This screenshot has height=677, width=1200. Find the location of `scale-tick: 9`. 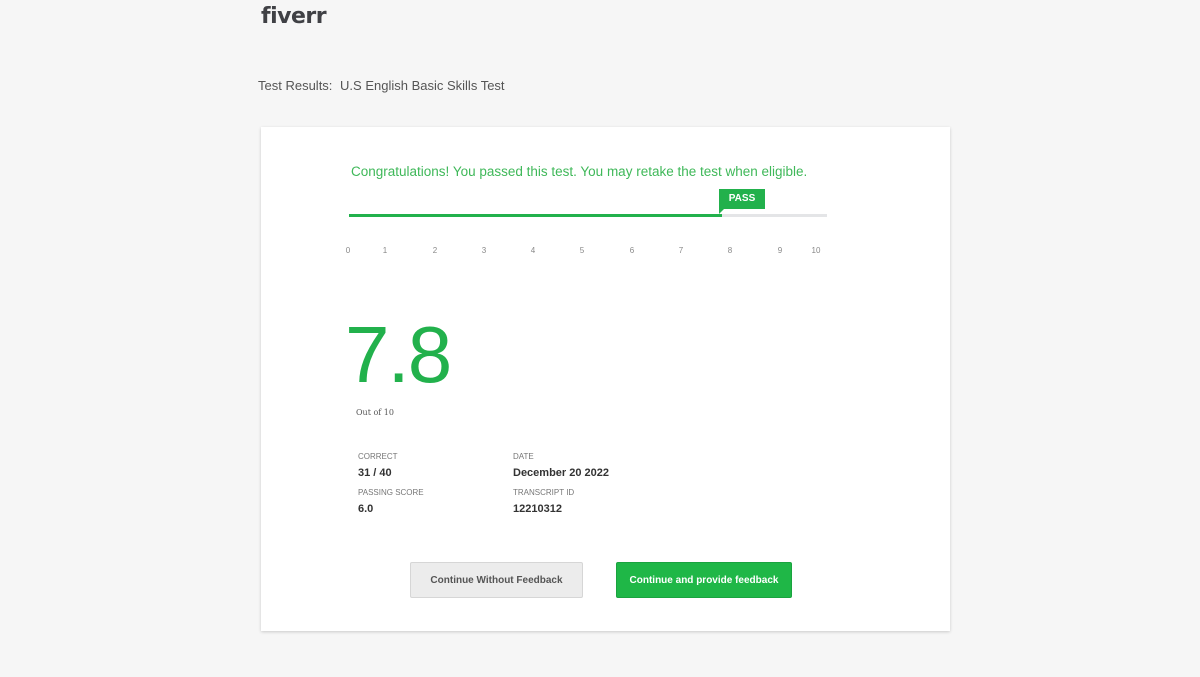

scale-tick: 9 is located at coordinates (780, 250).